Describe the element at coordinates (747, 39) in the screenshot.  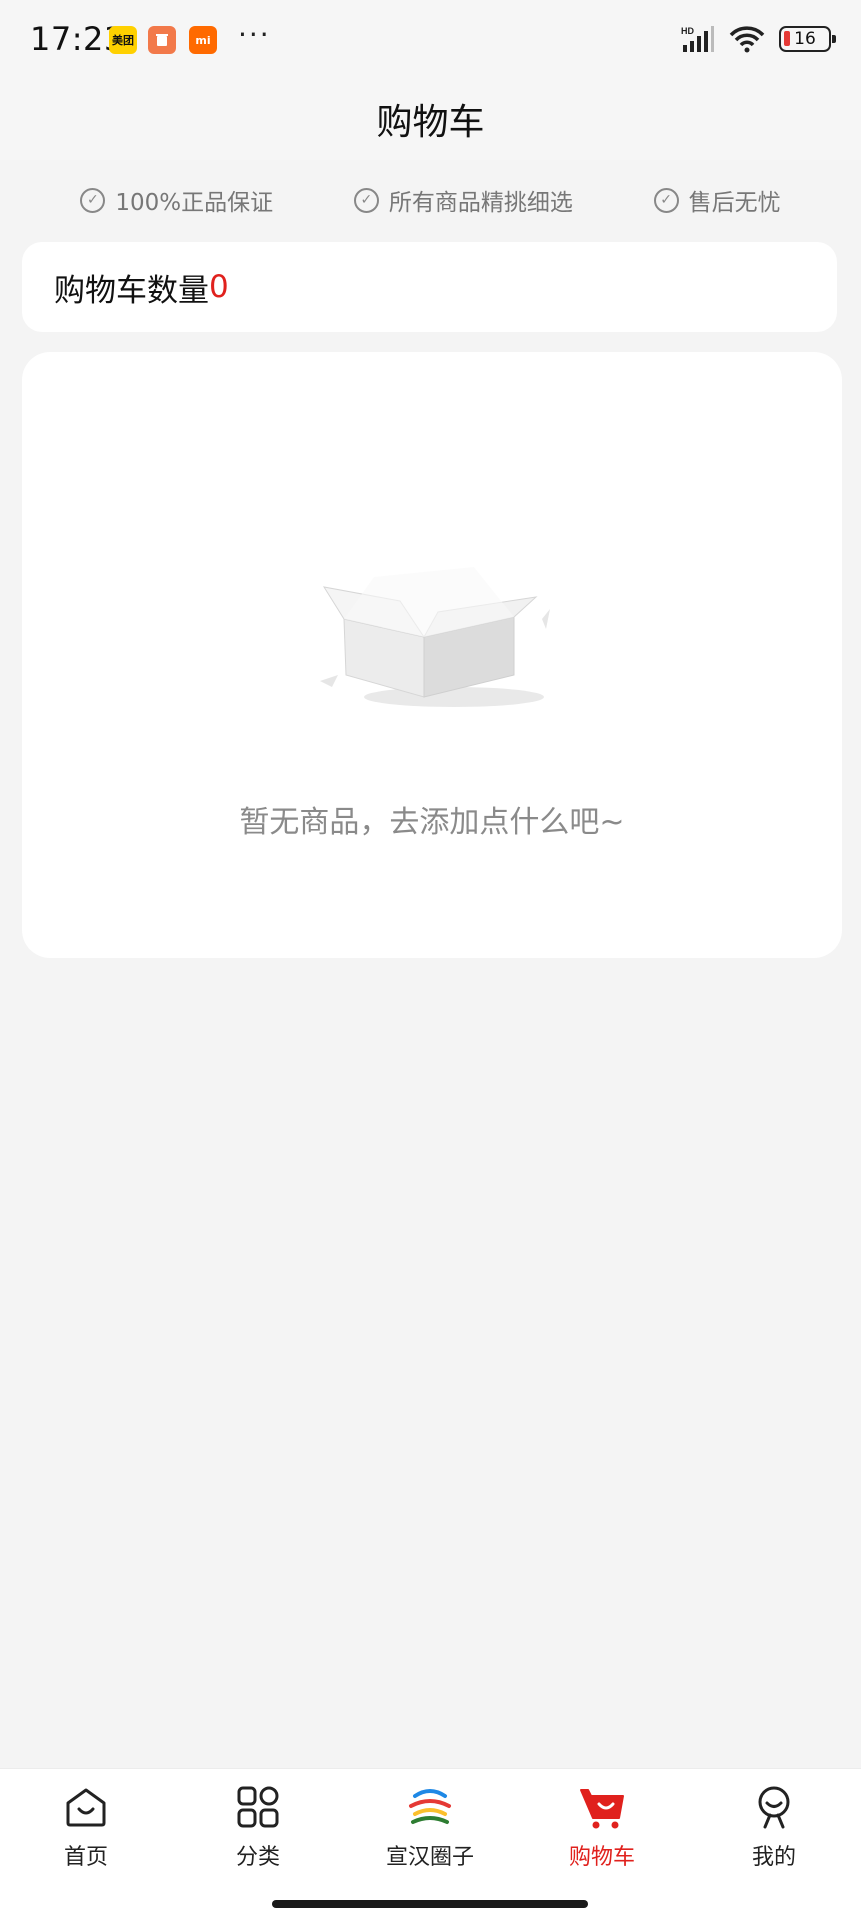
I see `wifi-icon` at that location.